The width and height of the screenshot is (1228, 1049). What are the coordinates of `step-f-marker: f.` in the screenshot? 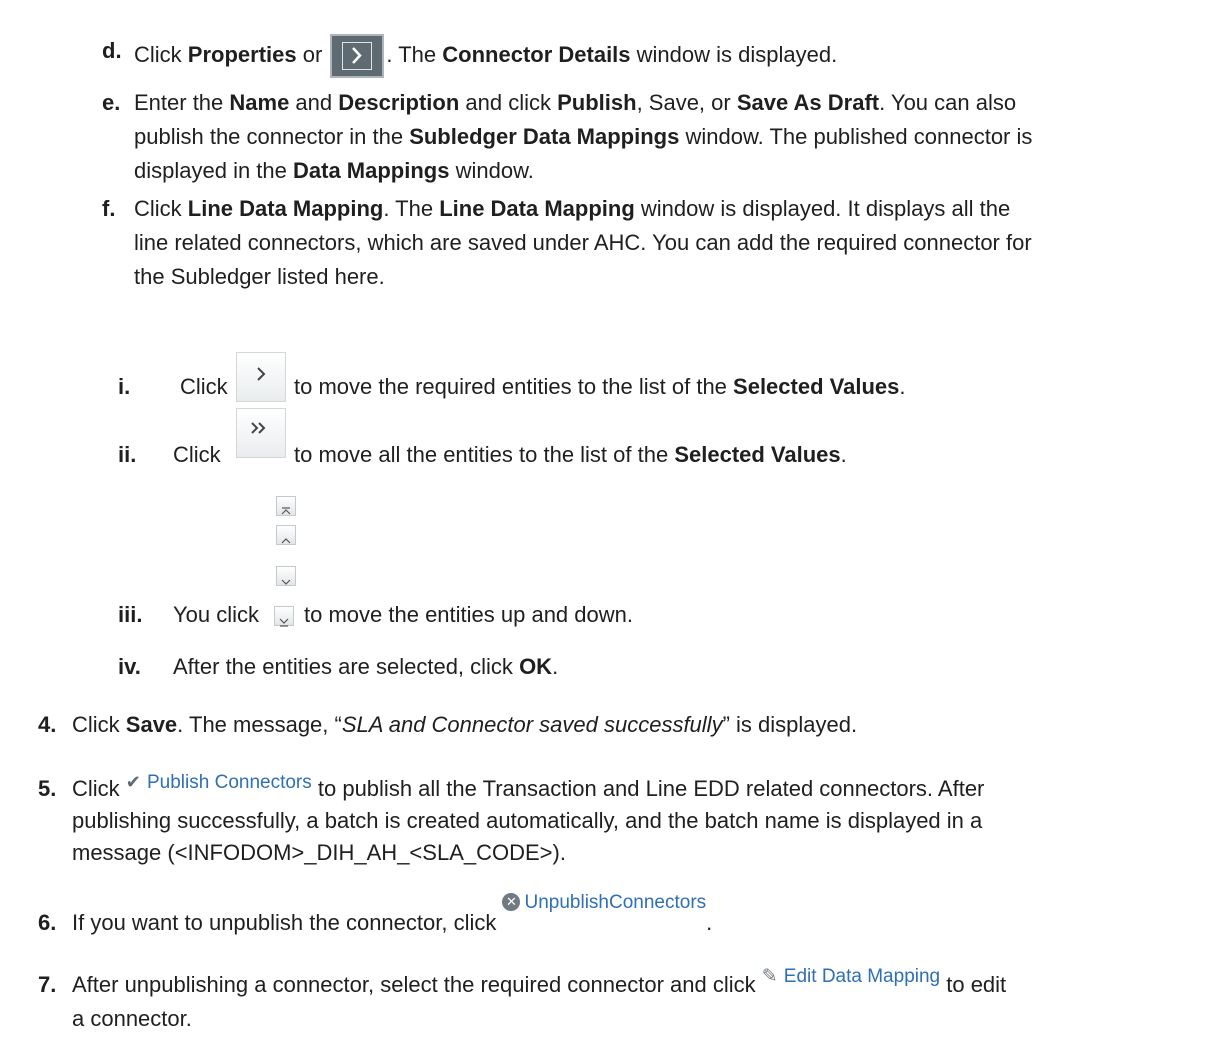 It's located at (109, 208).